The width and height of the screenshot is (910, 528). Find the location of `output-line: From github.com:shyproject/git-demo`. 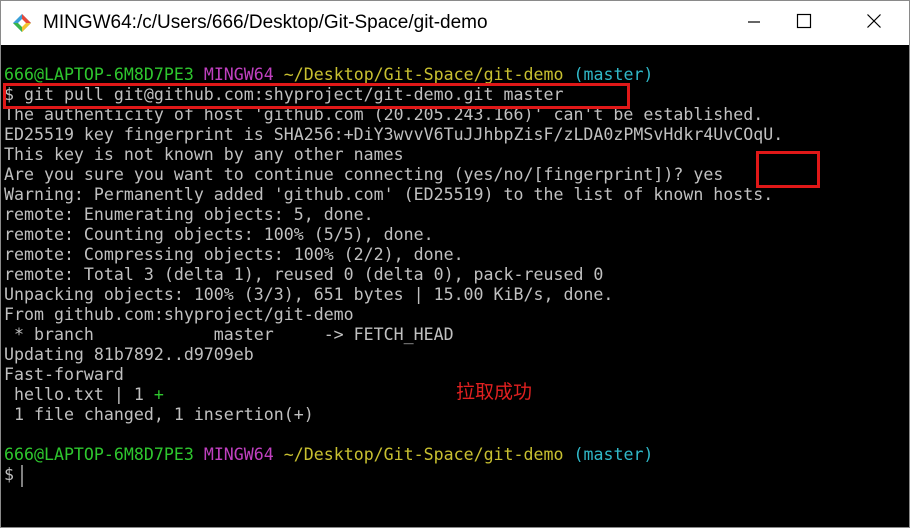

output-line: From github.com:shyproject/git-demo is located at coordinates (179, 314).